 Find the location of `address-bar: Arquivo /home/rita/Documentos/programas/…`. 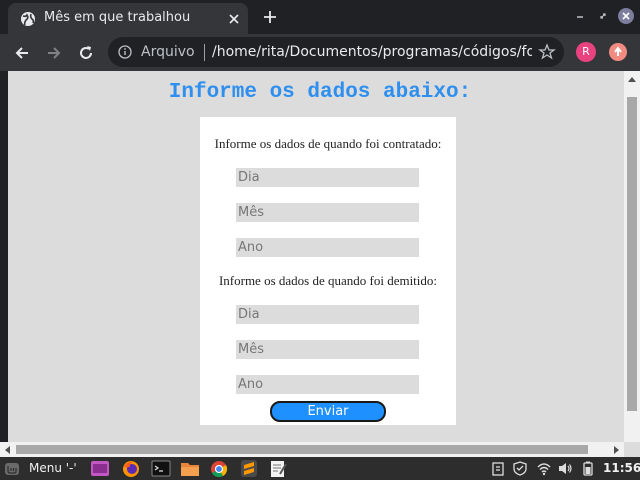

address-bar: Arquivo /home/rita/Documentos/programas/… is located at coordinates (336, 52).